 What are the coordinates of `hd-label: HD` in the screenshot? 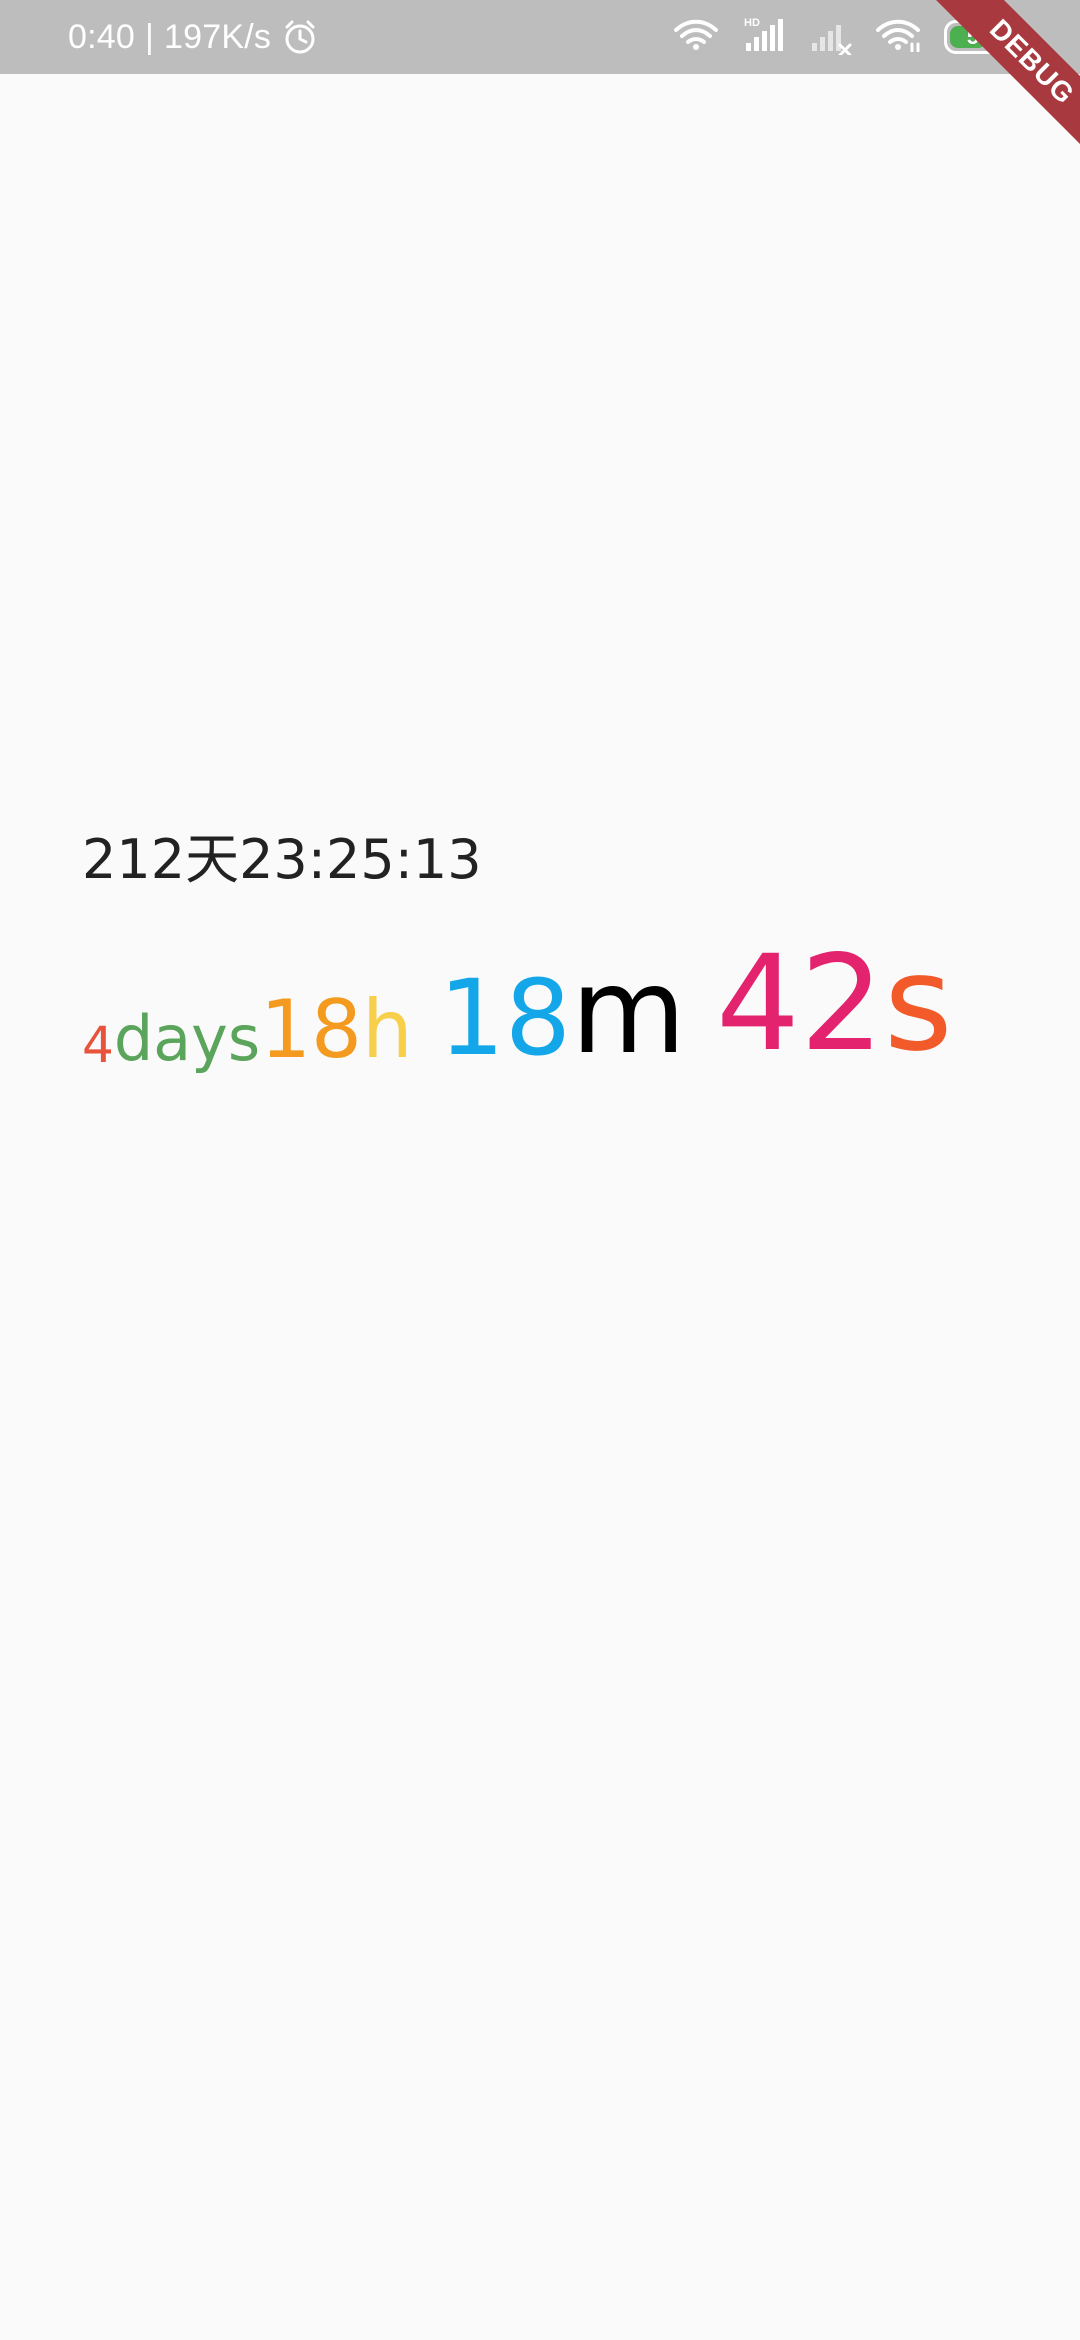 It's located at (752, 23).